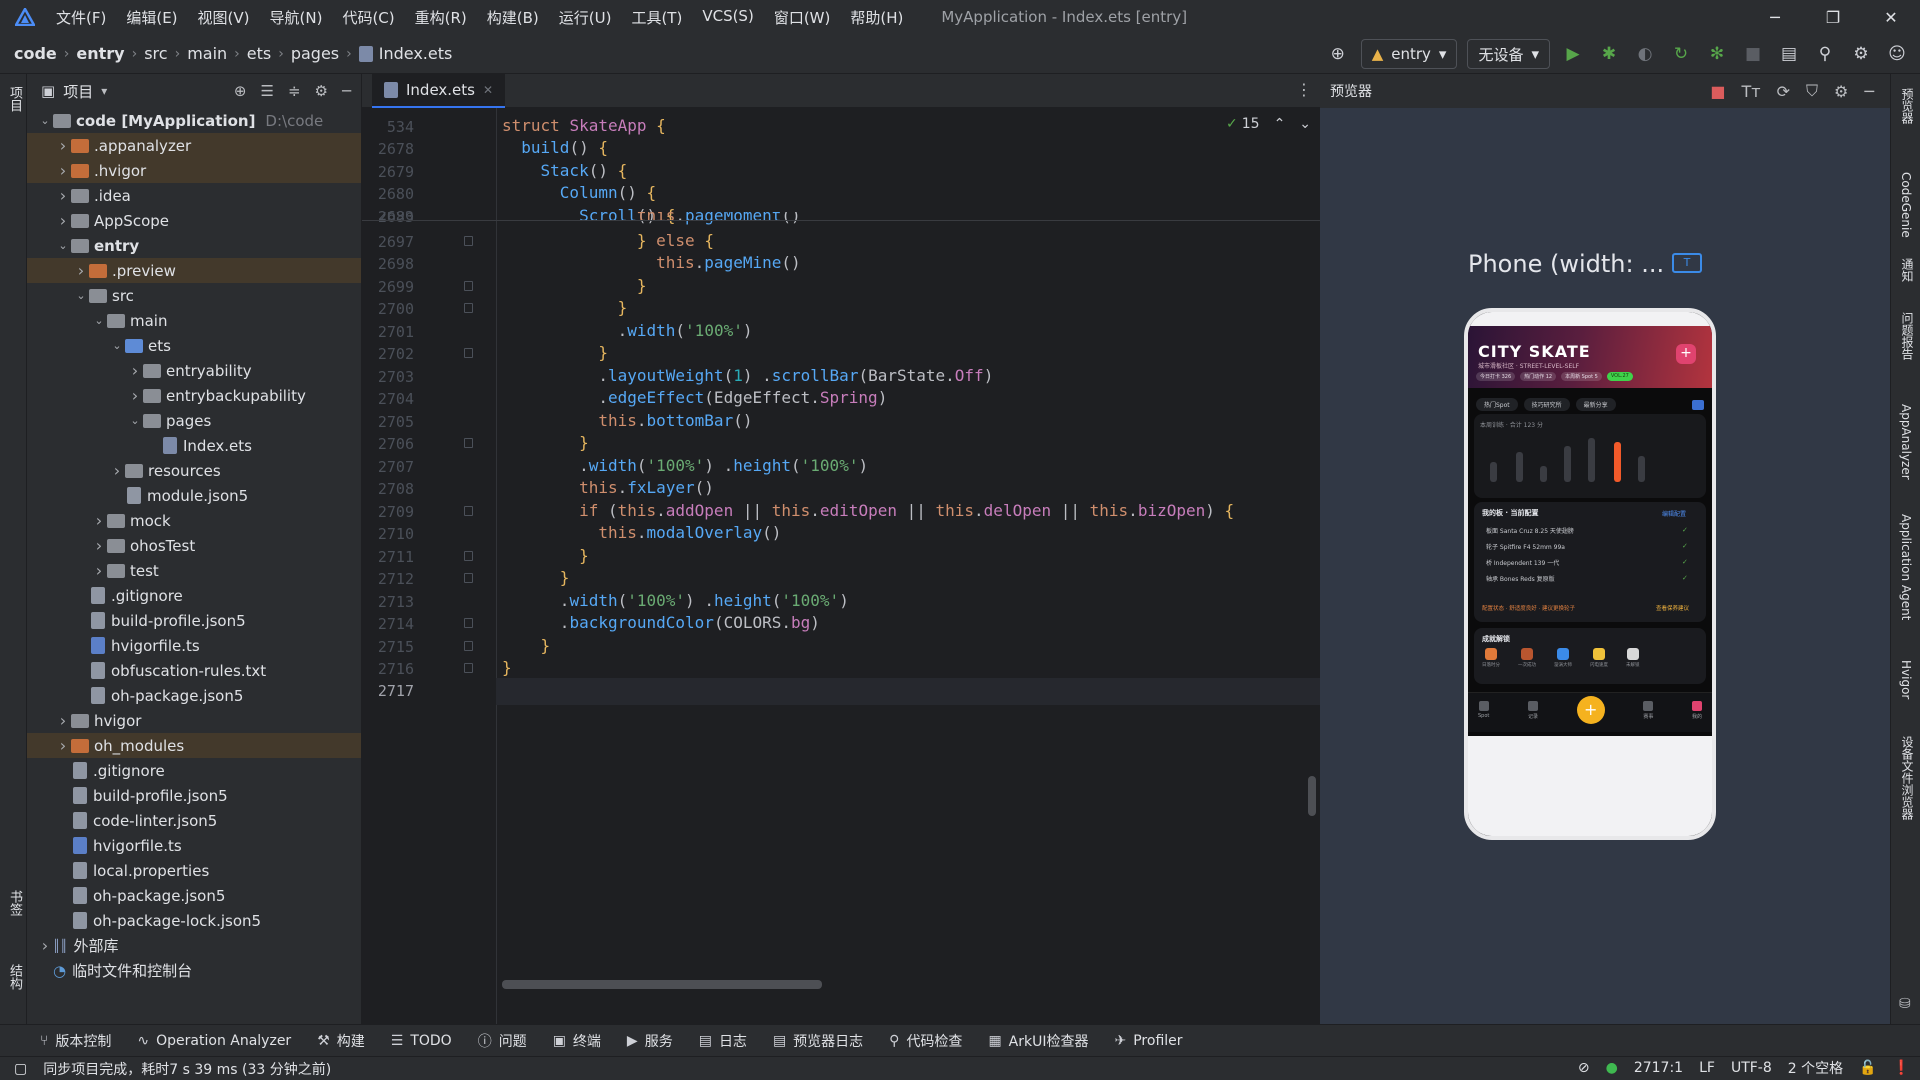 The height and width of the screenshot is (1080, 1920). Describe the element at coordinates (194, 820) in the screenshot. I see `tree-row: code-linter.json5` at that location.